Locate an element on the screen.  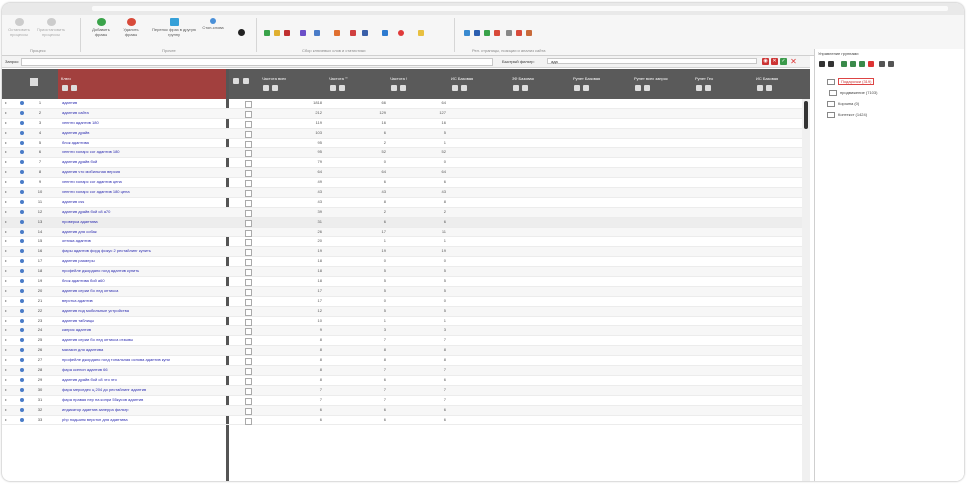
column-runet-all: Рунет всех запрос is located at coordinates (661, 84).